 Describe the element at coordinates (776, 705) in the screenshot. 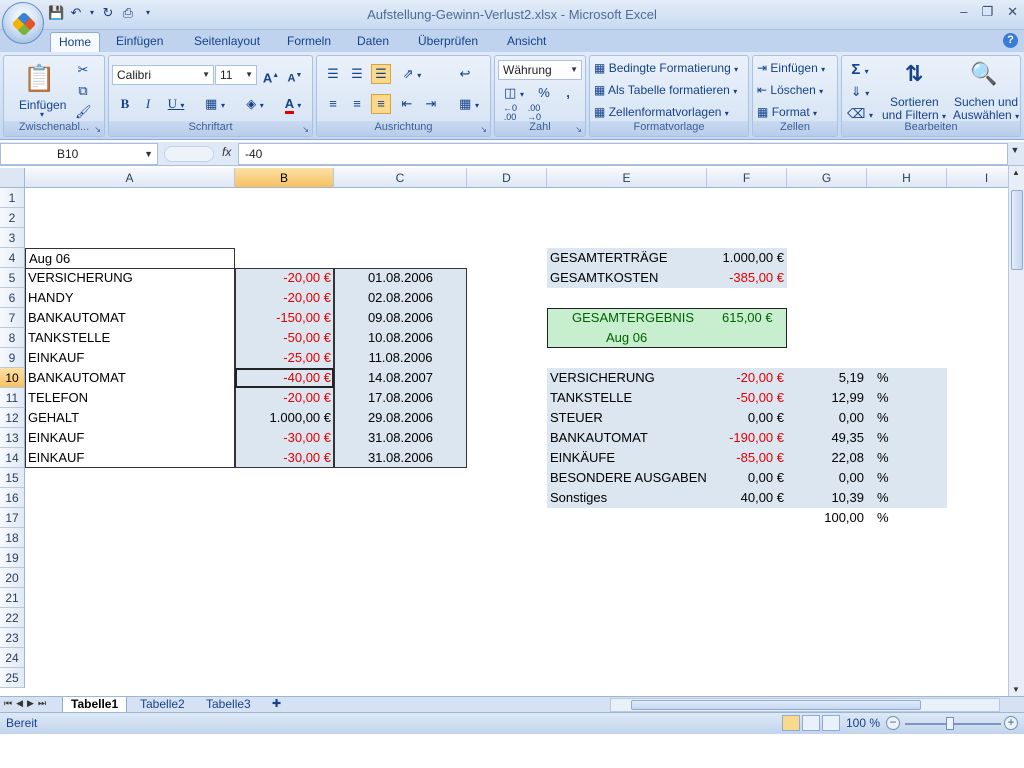

I see `horizontal-scroll-thumb` at that location.